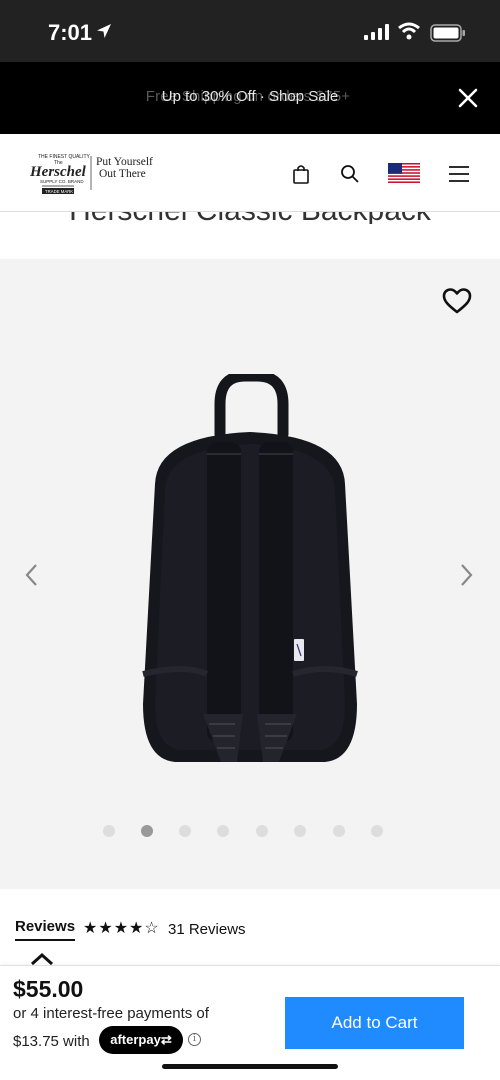 This screenshot has height=1080, width=500. Describe the element at coordinates (250, 1066) in the screenshot. I see `home-indicator` at that location.